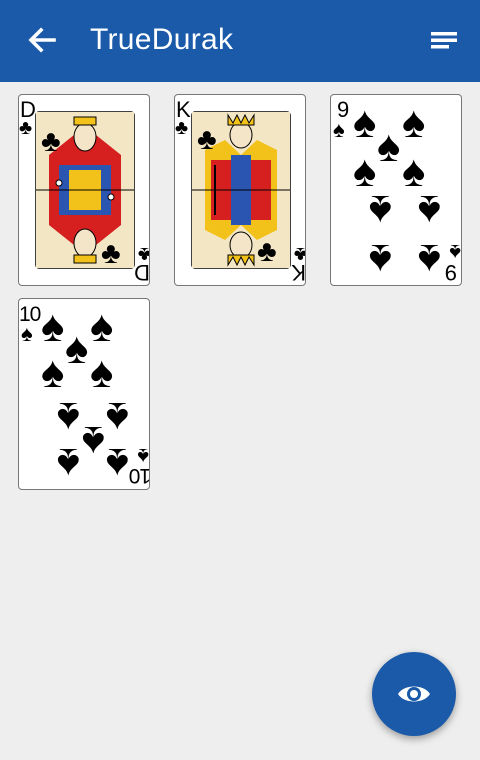 The height and width of the screenshot is (760, 480). I want to click on reveal-cards-button, so click(414, 694).